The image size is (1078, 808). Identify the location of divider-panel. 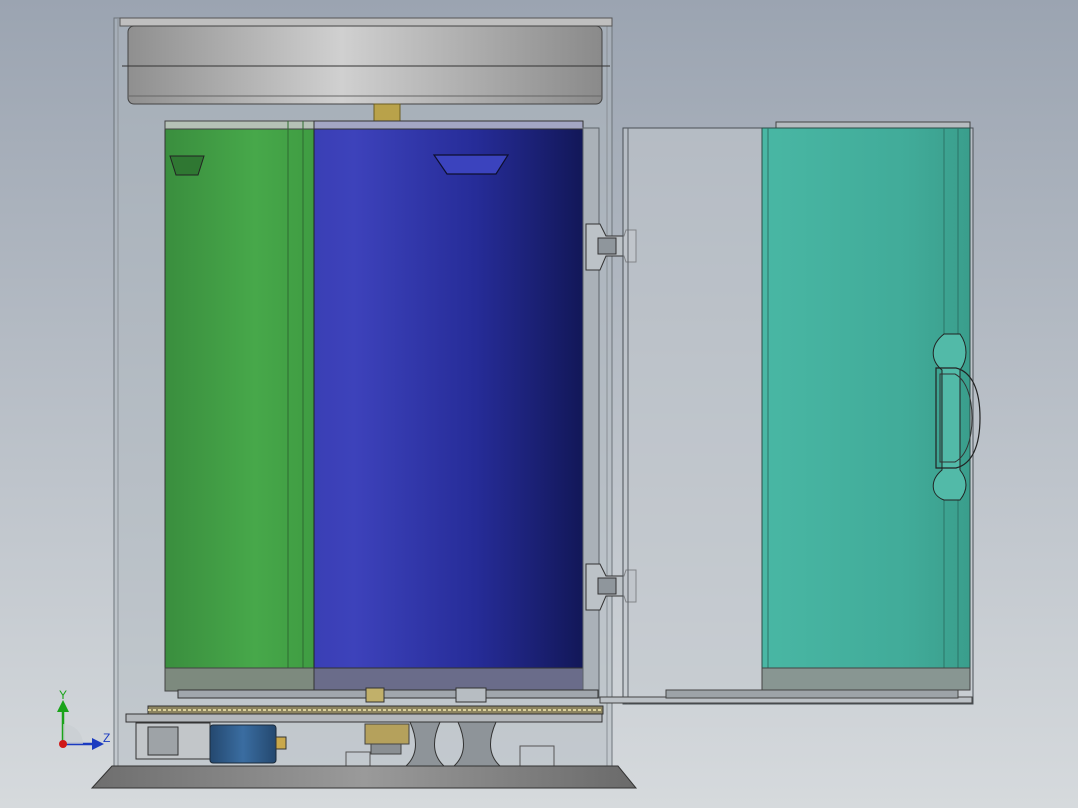
(591, 413).